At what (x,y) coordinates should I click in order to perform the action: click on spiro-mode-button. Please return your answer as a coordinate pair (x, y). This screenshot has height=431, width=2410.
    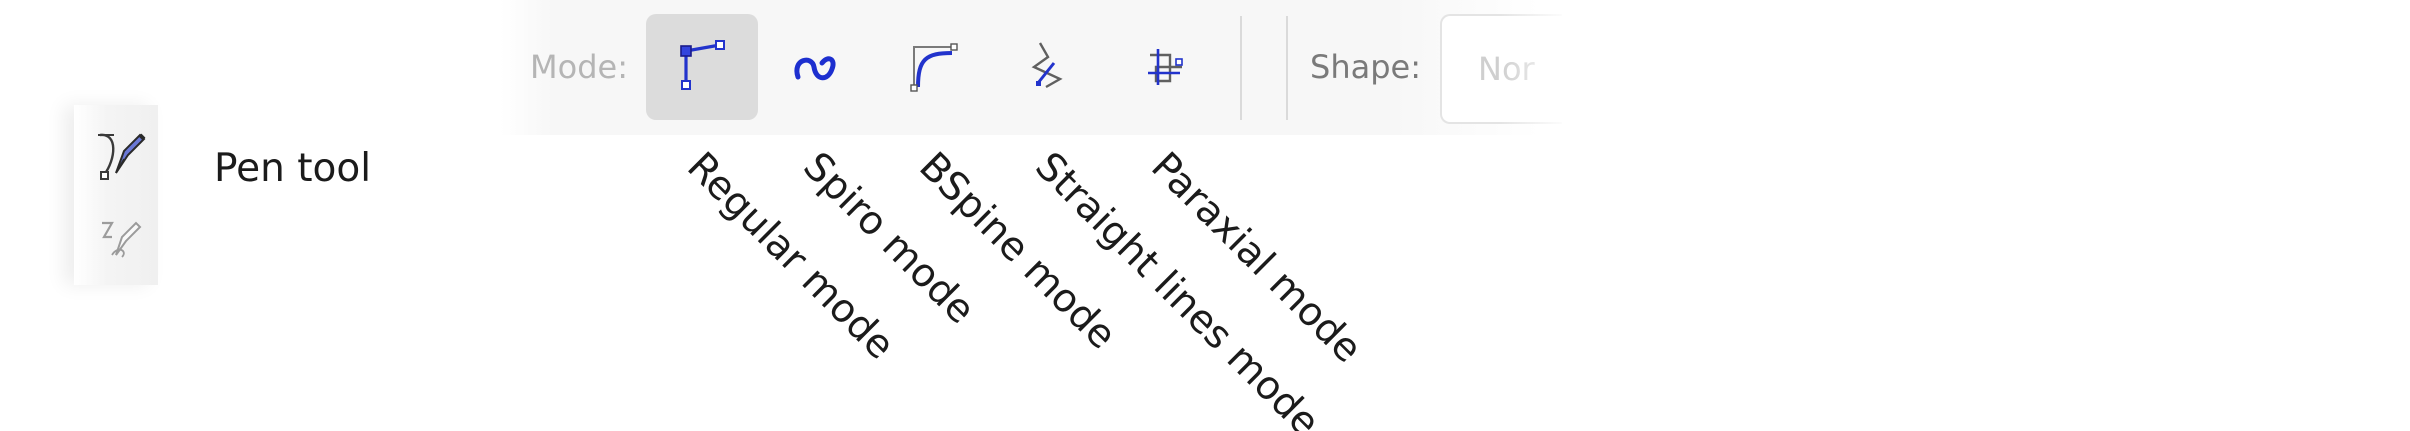
    Looking at the image, I should click on (818, 67).